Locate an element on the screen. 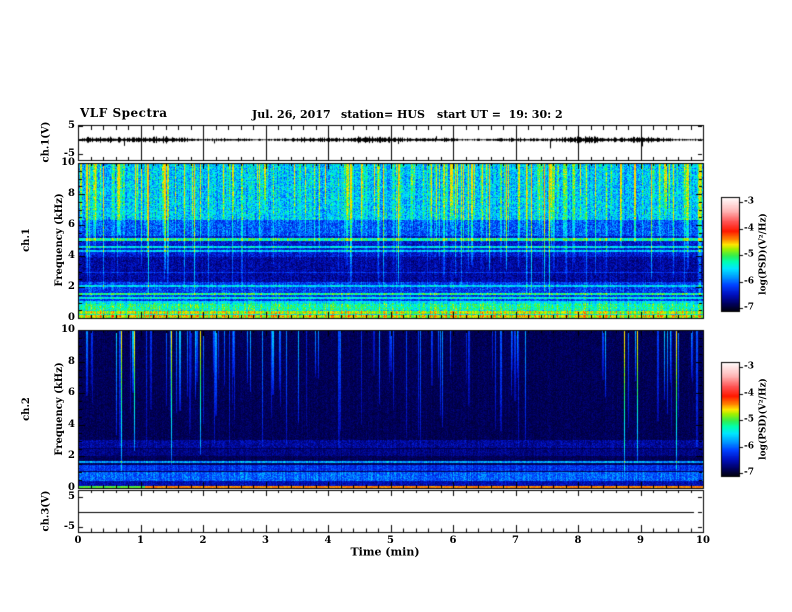 Image resolution: width=792 pixels, height=612 pixels. ch1-freq-tick-label: 4 is located at coordinates (71, 255).